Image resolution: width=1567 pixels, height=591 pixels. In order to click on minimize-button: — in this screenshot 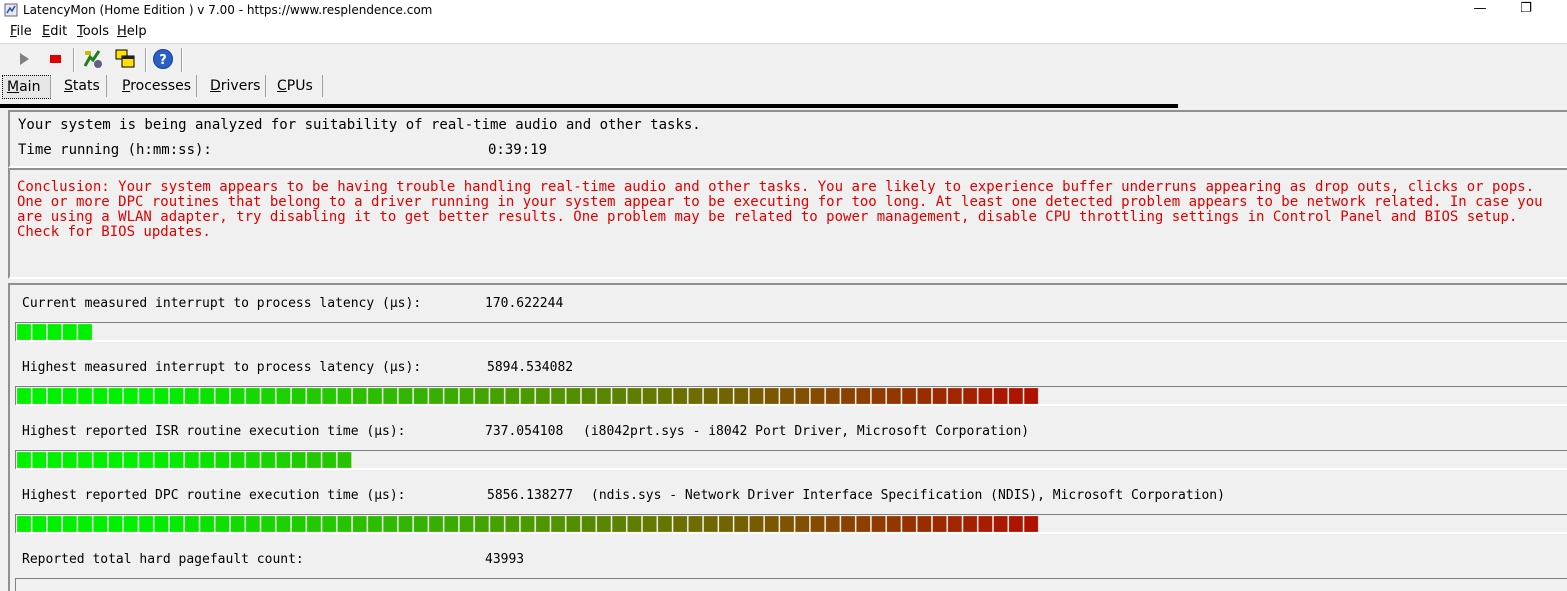, I will do `click(1480, 10)`.